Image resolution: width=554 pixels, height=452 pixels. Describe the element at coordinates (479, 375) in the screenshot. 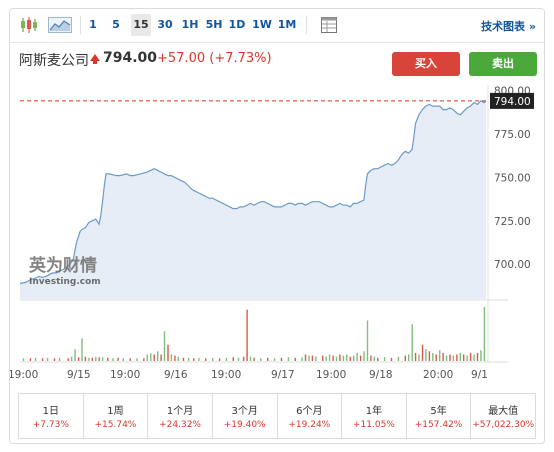

I see `x-tick-label: 9/1` at that location.